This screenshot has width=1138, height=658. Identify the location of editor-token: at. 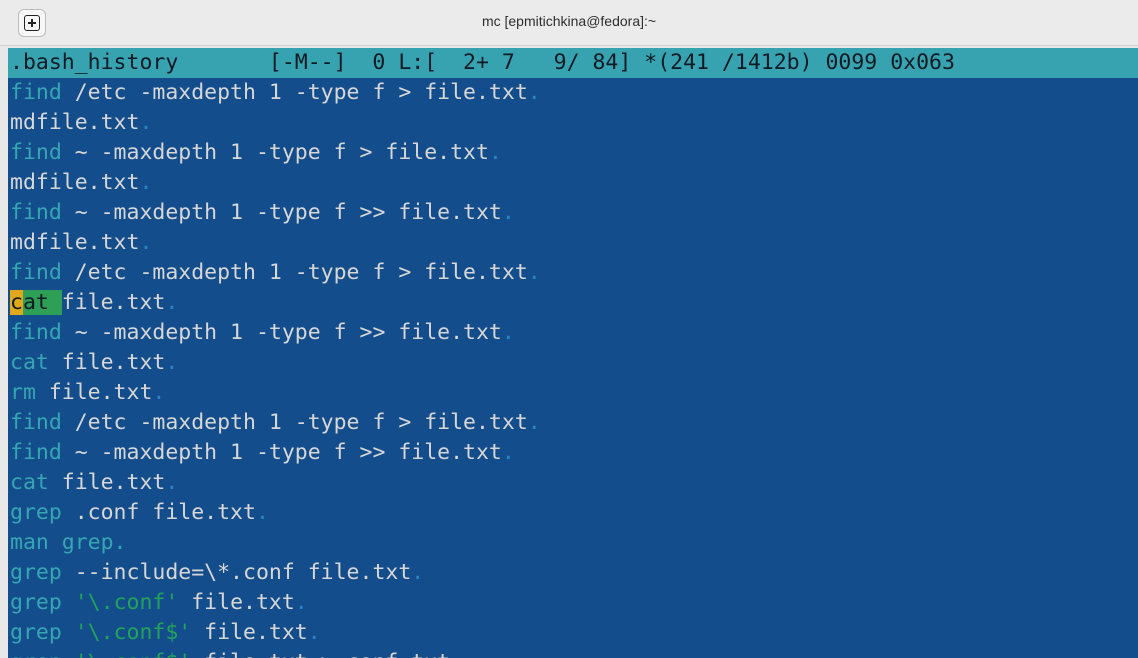
(42, 302).